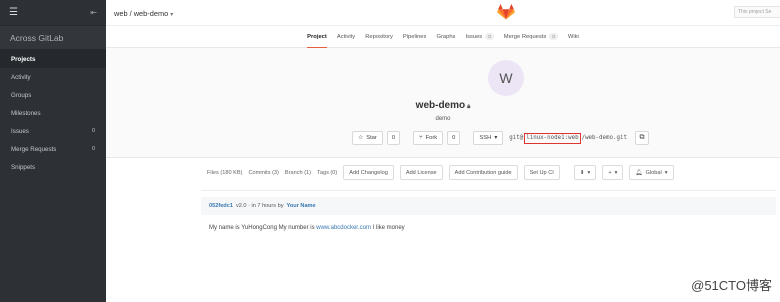  What do you see at coordinates (53, 13) in the screenshot?
I see `sidebar-header: ☰ ⇤` at bounding box center [53, 13].